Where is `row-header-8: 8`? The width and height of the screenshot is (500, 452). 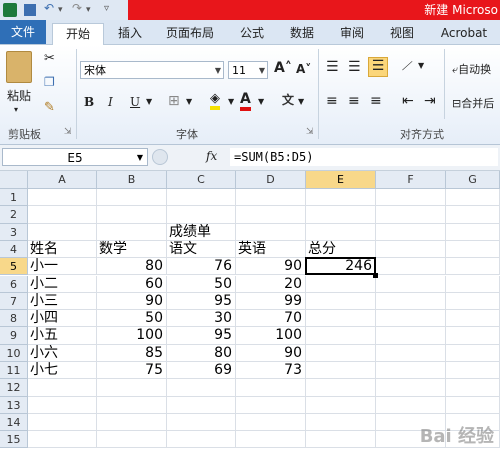 row-header-8: 8 is located at coordinates (14, 319).